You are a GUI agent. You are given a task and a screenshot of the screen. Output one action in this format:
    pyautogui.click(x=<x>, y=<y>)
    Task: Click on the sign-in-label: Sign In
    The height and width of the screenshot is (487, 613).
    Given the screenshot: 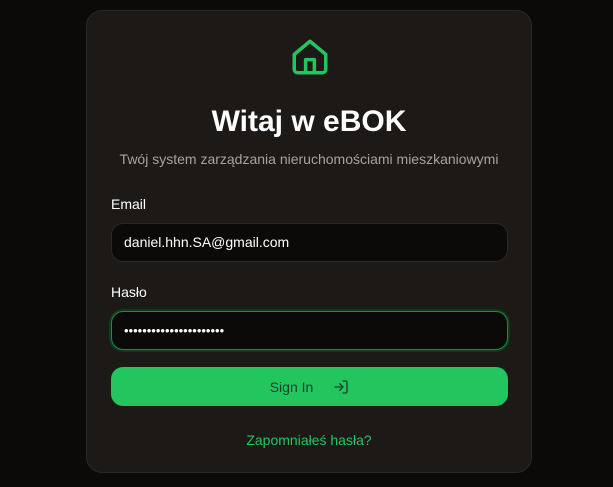 What is the action you would take?
    pyautogui.click(x=291, y=386)
    